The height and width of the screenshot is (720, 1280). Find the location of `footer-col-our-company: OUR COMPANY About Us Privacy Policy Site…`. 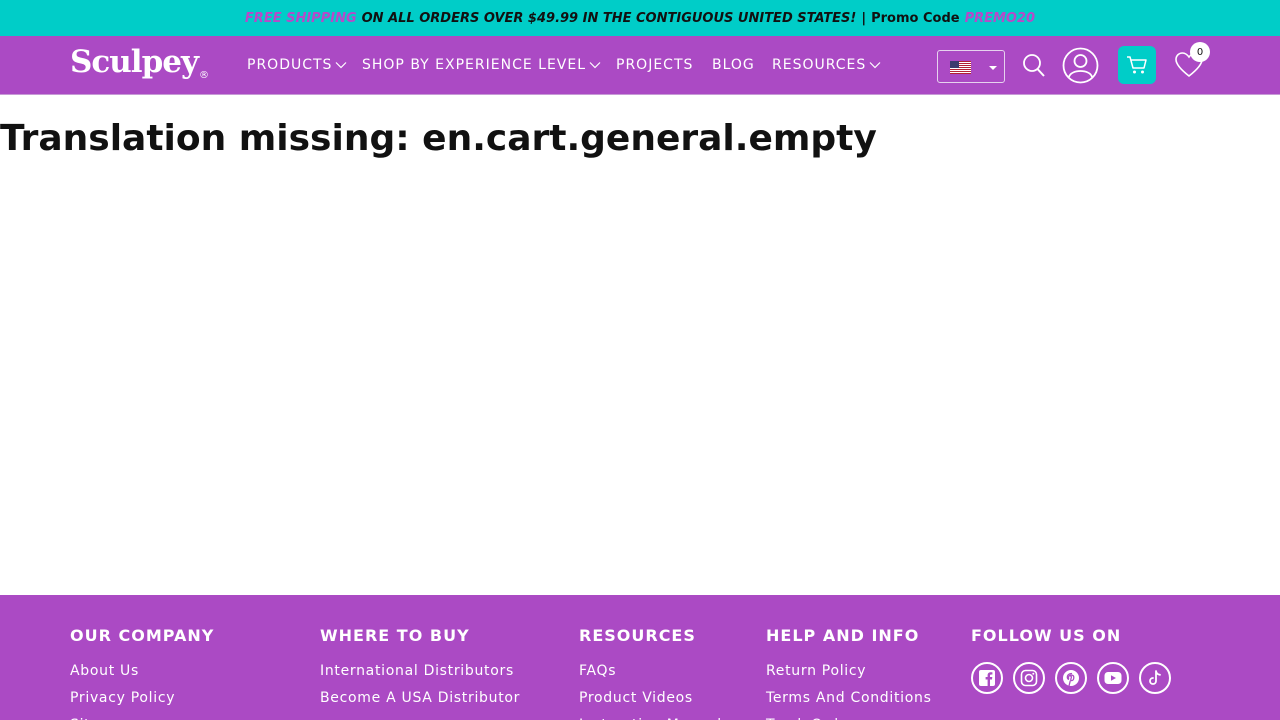

footer-col-our-company: OUR COMPANY About Us Privacy Policy Site… is located at coordinates (142, 673).